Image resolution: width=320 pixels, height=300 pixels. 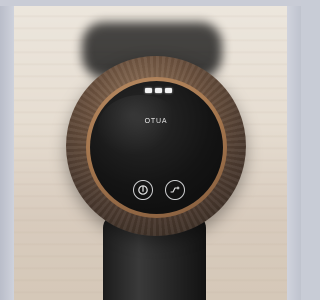 I want to click on power-icon, so click(x=143, y=190).